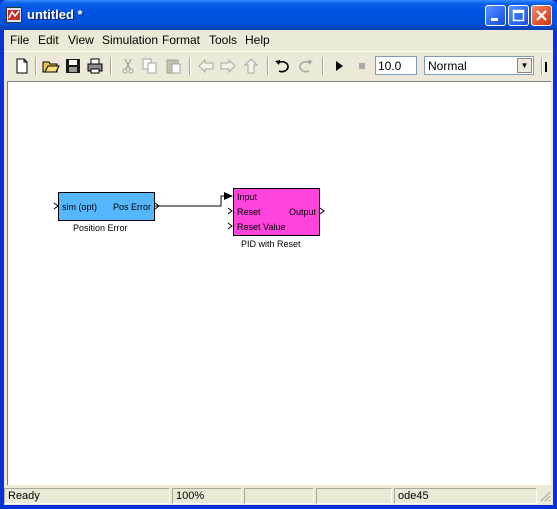 This screenshot has height=509, width=557. Describe the element at coordinates (48, 40) in the screenshot. I see `menu-edit: Edit` at that location.